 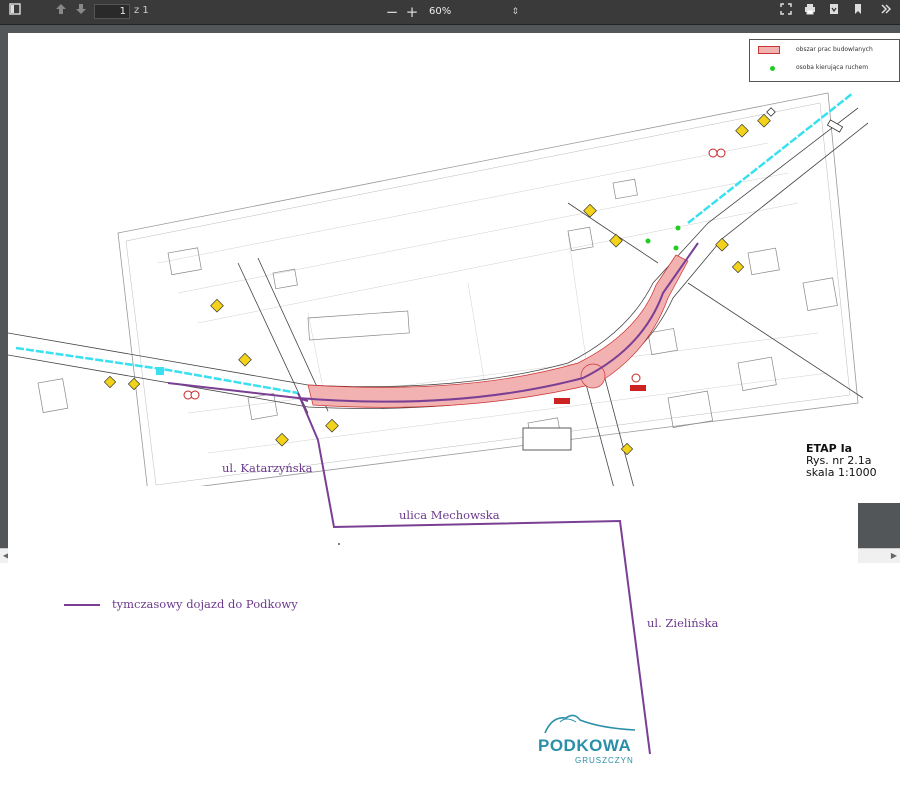 I want to click on podkowa-logo-text: PODKOWA, so click(x=585, y=745).